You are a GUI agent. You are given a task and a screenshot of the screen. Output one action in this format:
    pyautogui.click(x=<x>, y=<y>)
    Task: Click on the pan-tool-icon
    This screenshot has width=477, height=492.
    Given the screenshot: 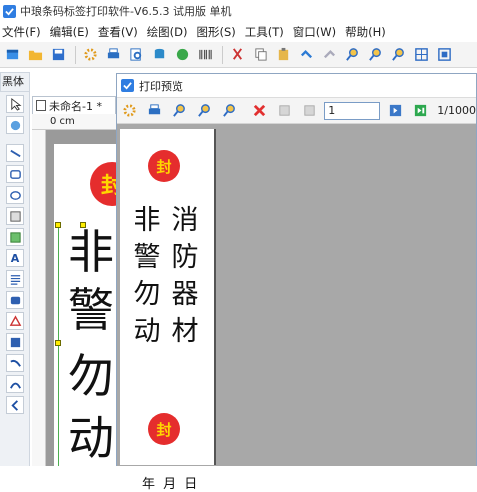 What is the action you would take?
    pyautogui.click(x=15, y=125)
    